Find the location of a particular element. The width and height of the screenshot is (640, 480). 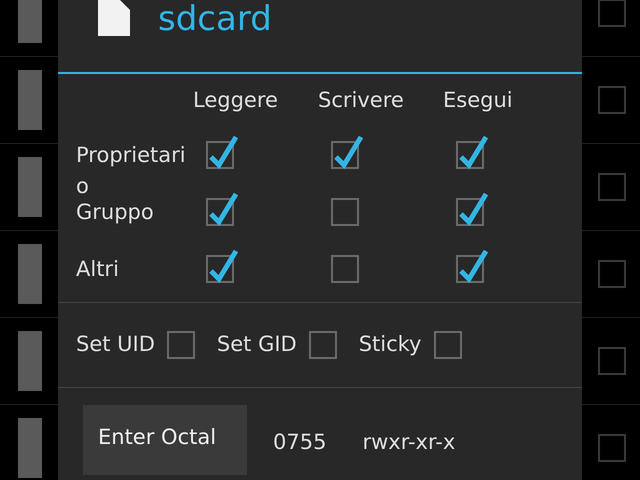

row-label: Proprietario is located at coordinates (131, 171).